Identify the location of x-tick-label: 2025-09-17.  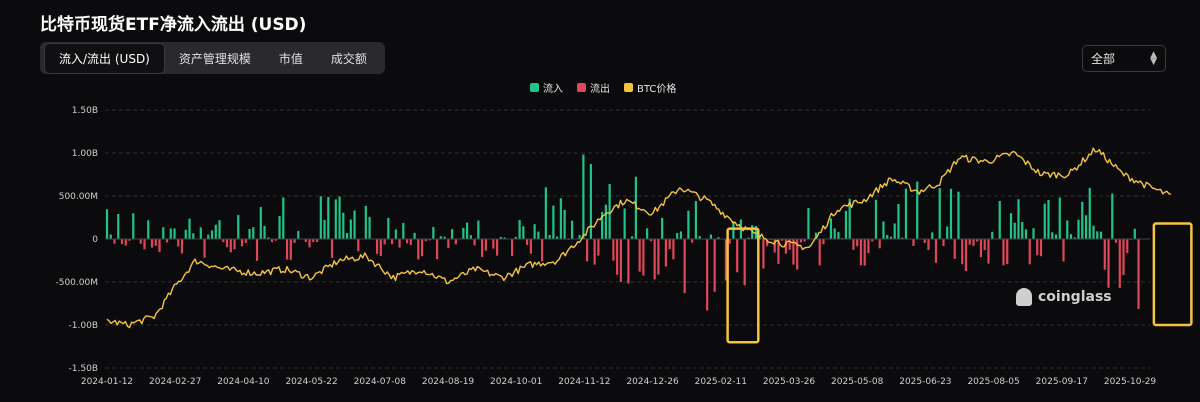
(1062, 382).